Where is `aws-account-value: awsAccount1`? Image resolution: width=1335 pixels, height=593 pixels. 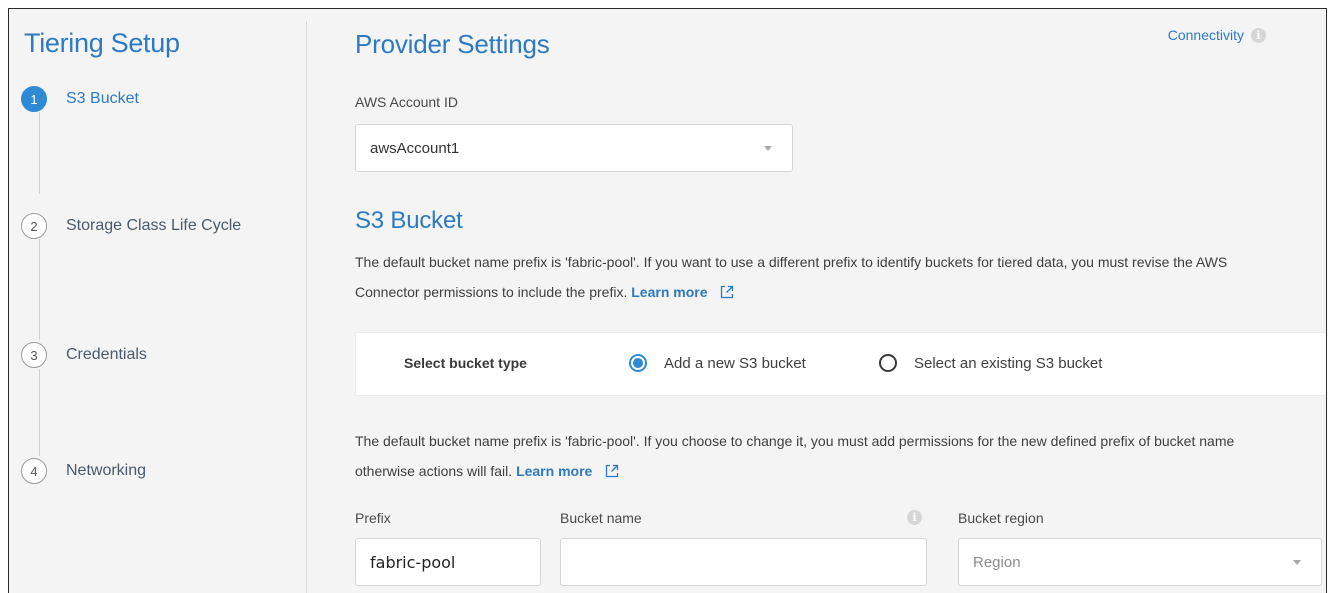
aws-account-value: awsAccount1 is located at coordinates (415, 148).